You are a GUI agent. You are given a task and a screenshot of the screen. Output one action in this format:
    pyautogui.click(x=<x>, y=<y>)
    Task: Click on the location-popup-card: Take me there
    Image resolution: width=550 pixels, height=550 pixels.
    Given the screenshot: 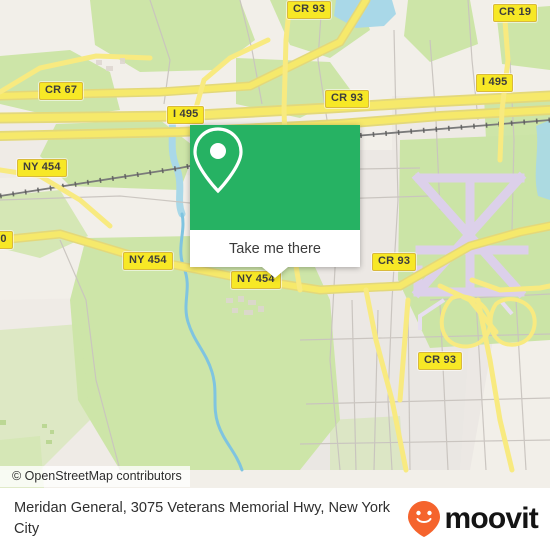 What is the action you would take?
    pyautogui.click(x=275, y=201)
    